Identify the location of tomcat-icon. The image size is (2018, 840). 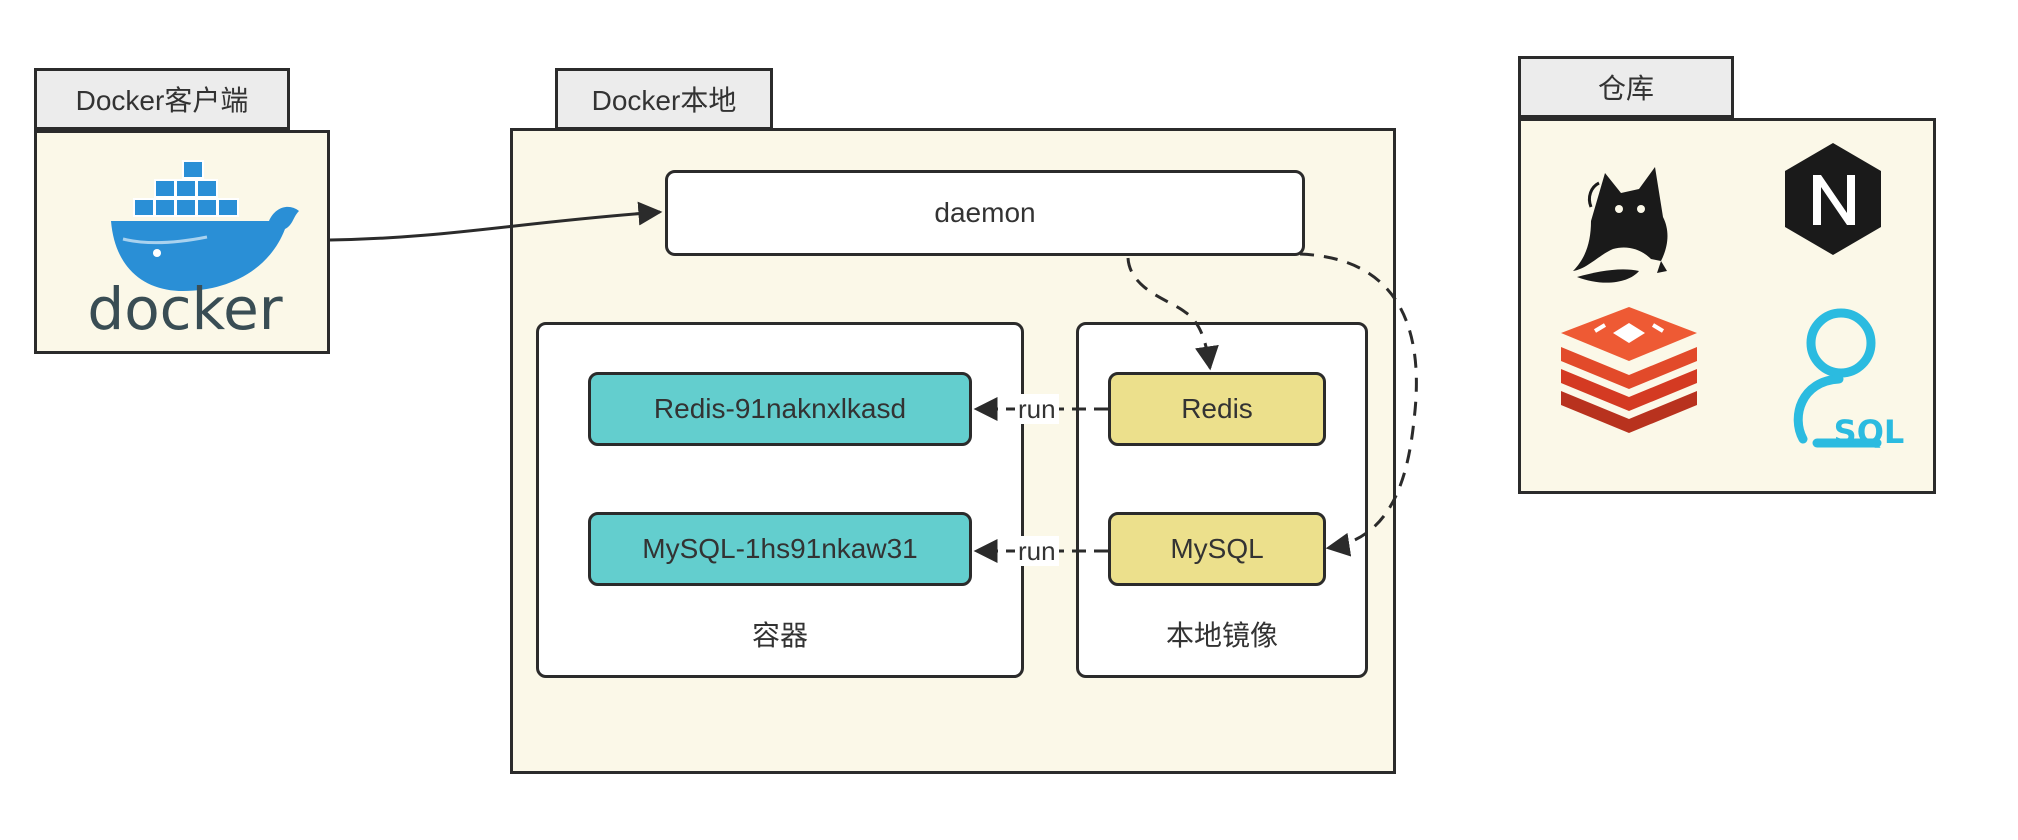
(1620, 225).